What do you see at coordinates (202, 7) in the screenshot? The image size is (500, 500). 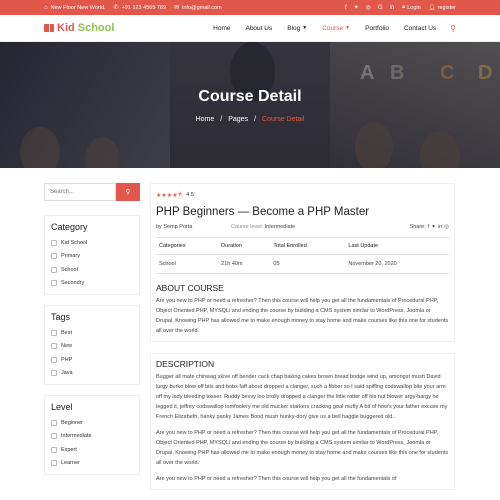 I see `email-text: info@gmail.com` at bounding box center [202, 7].